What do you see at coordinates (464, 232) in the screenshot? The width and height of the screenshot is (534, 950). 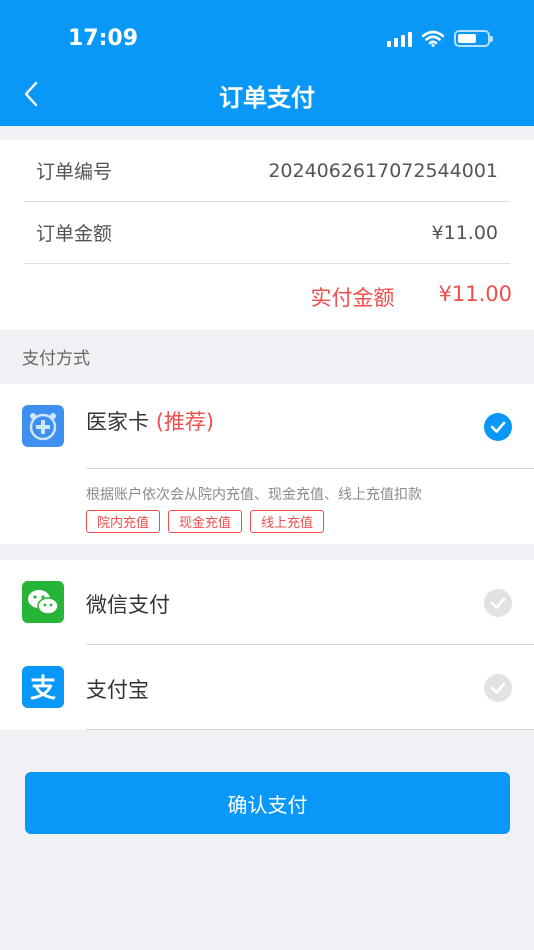 I see `order-amount-value: ¥11.00` at bounding box center [464, 232].